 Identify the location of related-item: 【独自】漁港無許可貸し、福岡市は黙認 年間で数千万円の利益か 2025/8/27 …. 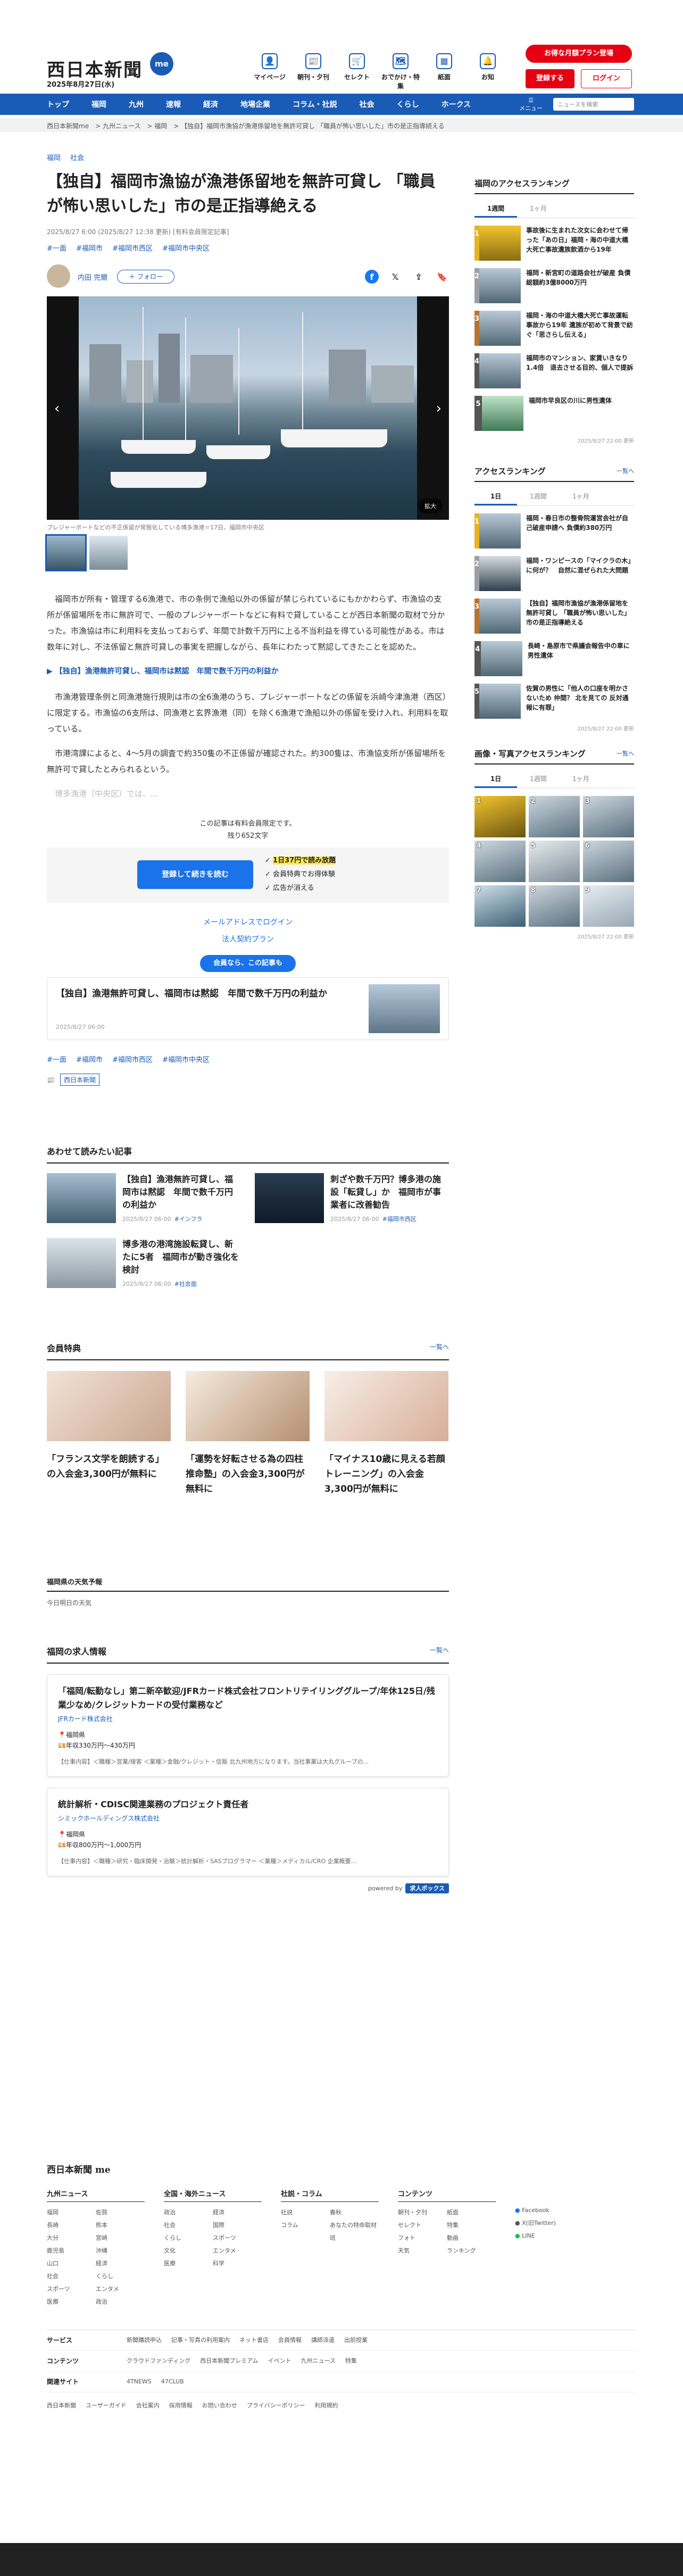
(144, 1198).